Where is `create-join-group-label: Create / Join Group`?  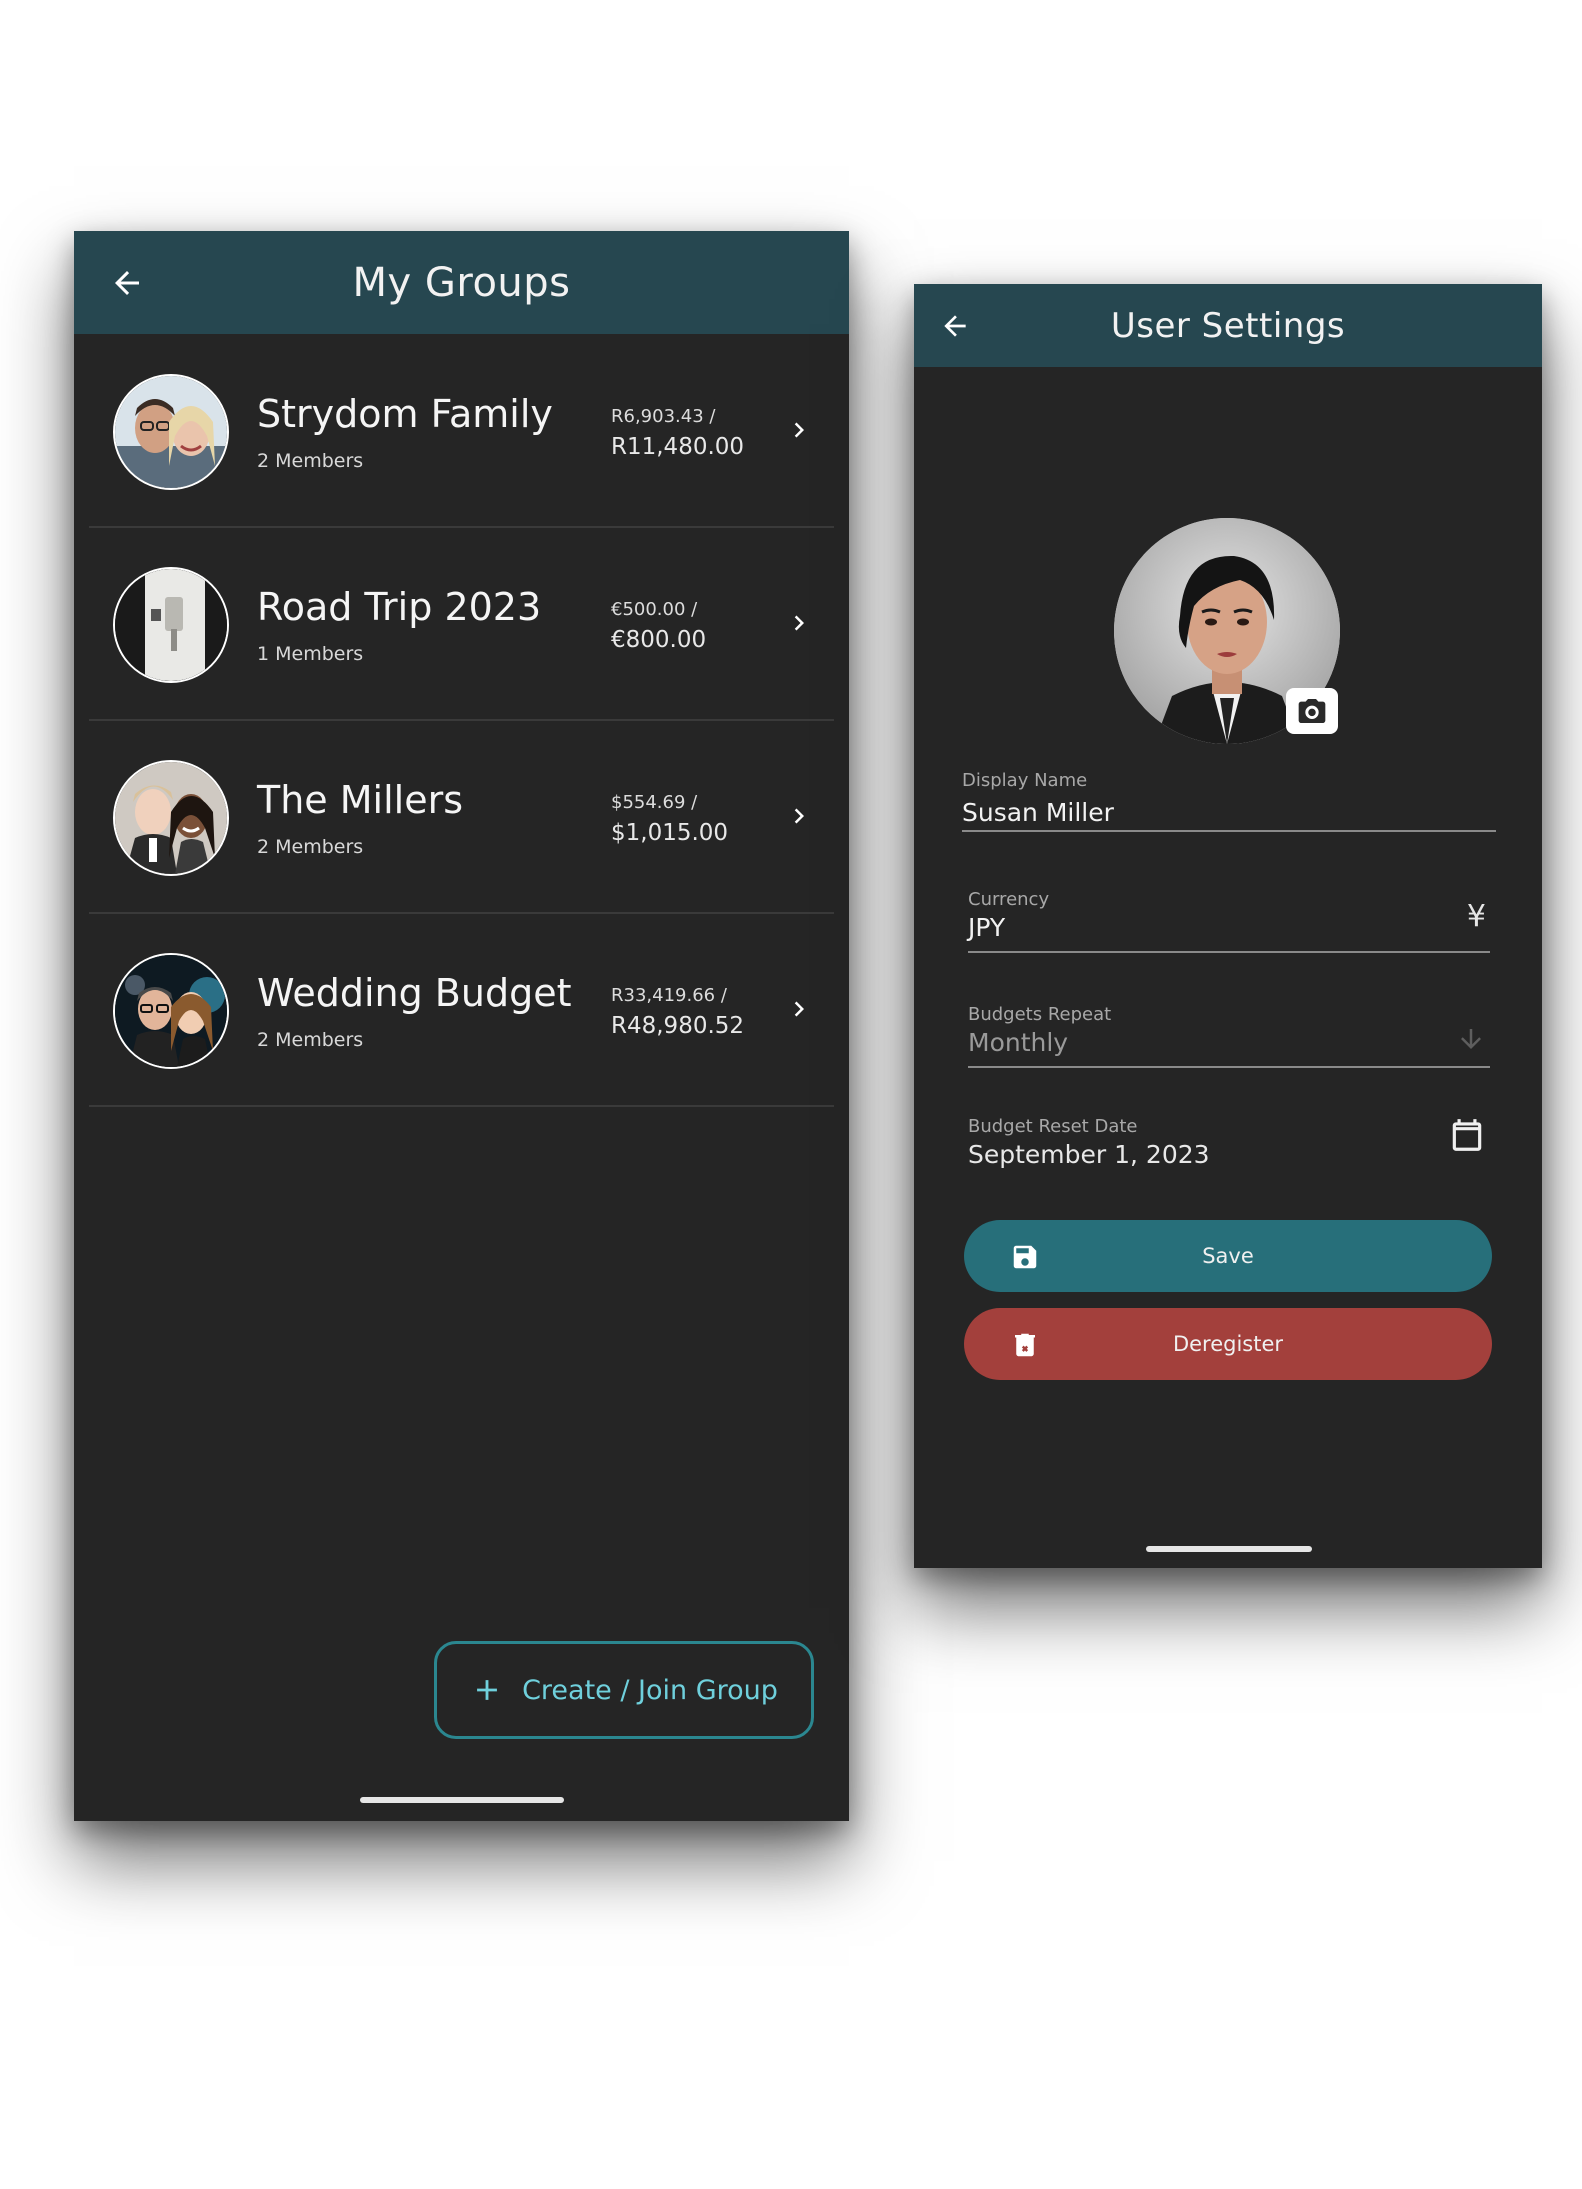
create-join-group-label: Create / Join Group is located at coordinates (650, 1690).